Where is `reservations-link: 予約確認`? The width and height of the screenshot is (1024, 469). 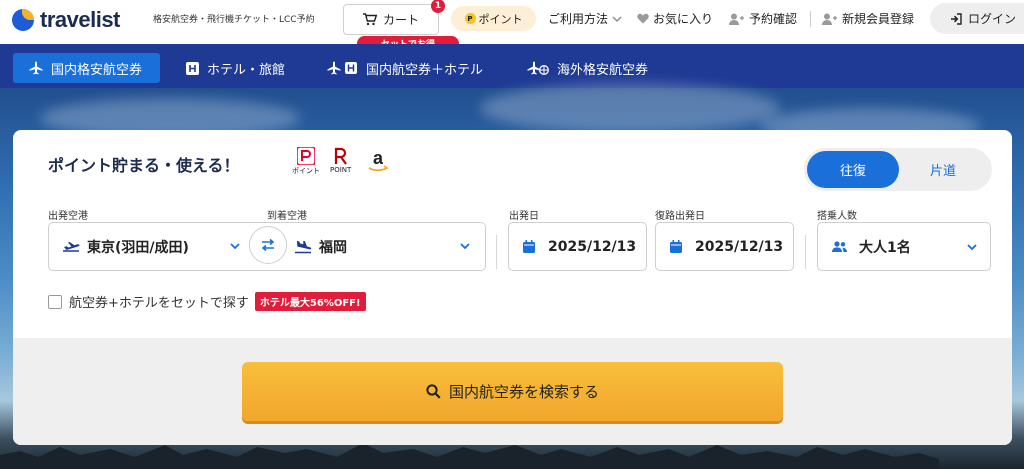
reservations-link: 予約確認 is located at coordinates (763, 18).